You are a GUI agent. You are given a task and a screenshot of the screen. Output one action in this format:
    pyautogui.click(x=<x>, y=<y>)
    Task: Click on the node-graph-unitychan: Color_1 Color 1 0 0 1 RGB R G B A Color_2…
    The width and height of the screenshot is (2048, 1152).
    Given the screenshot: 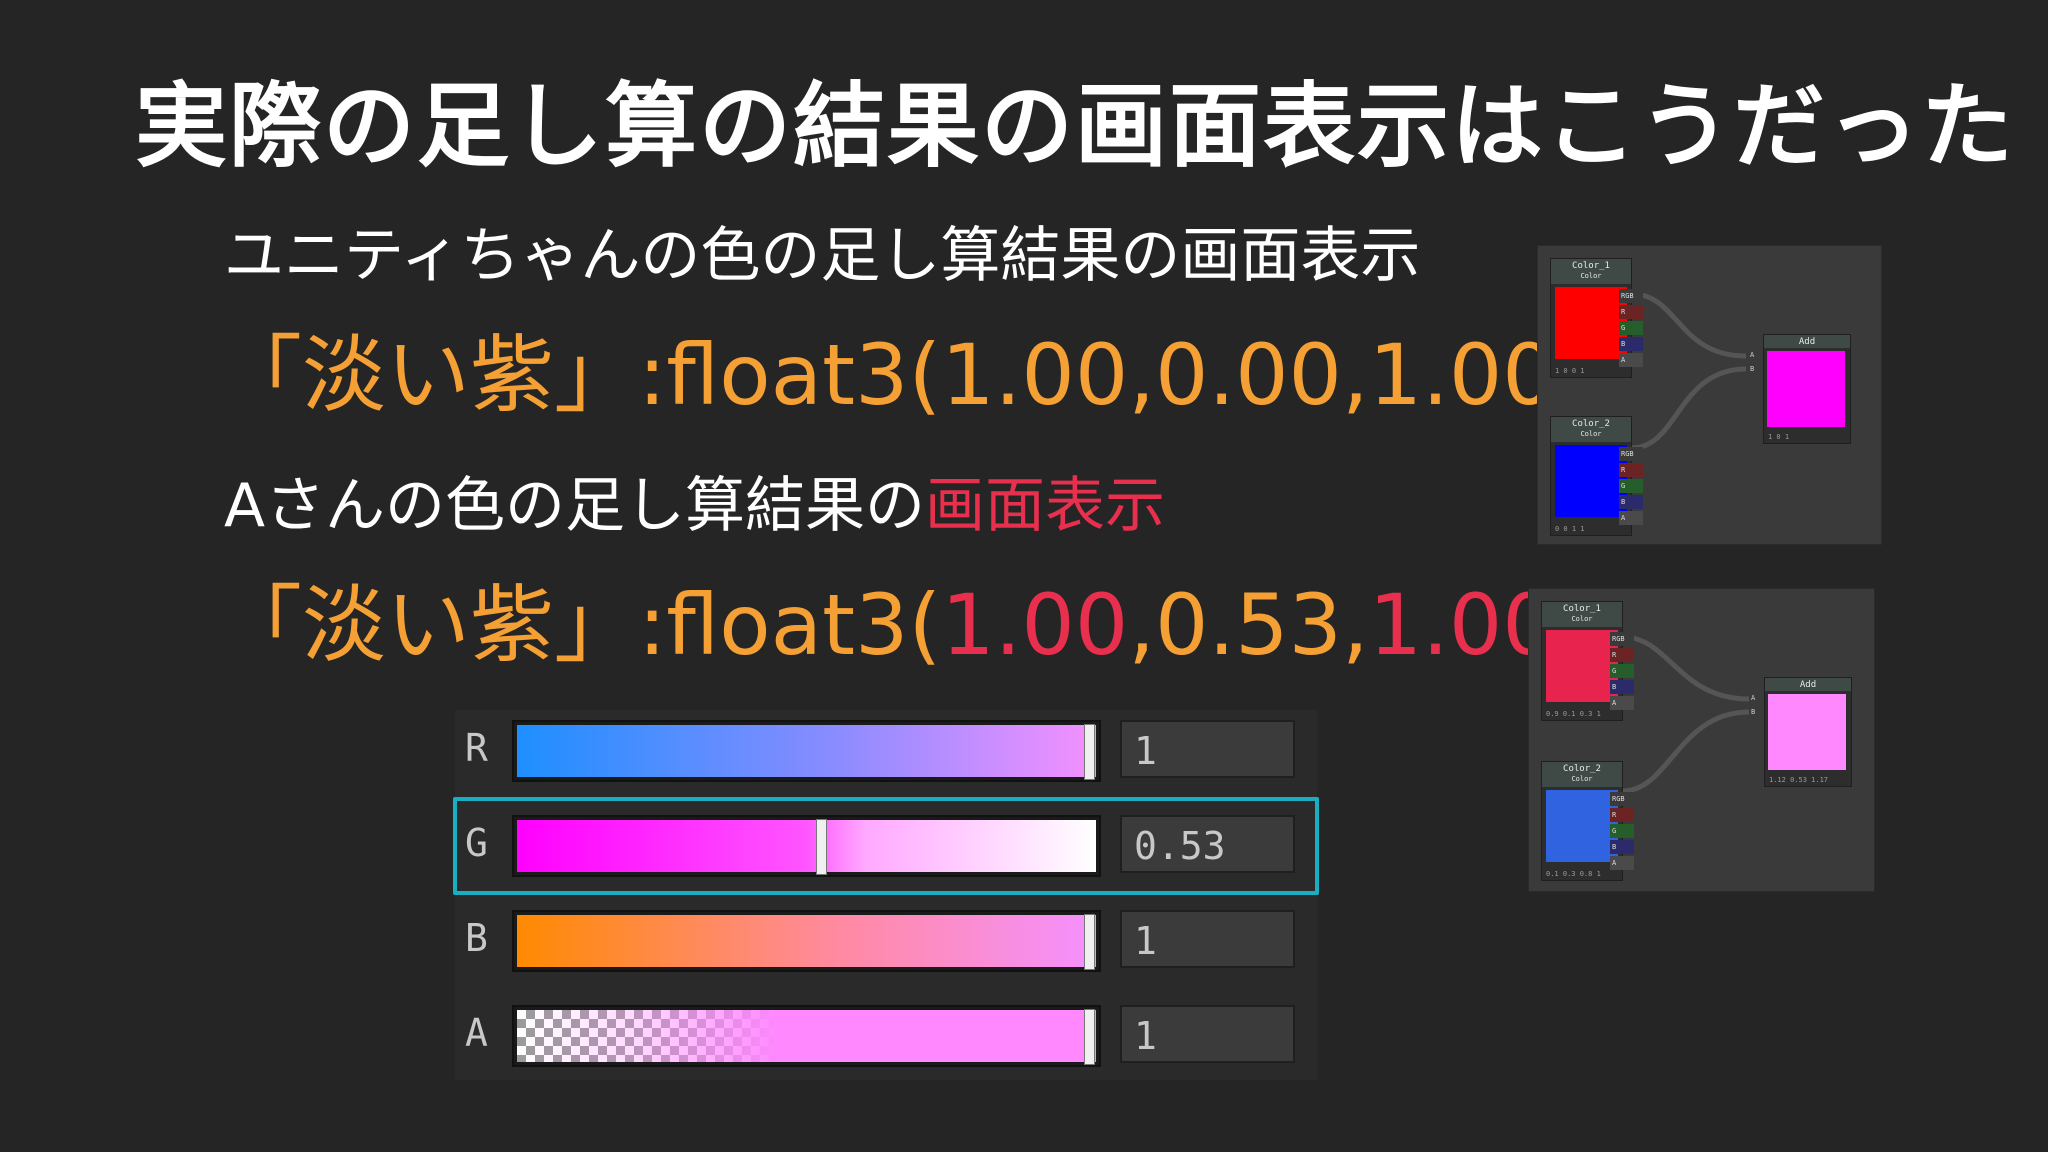 What is the action you would take?
    pyautogui.click(x=1709, y=395)
    